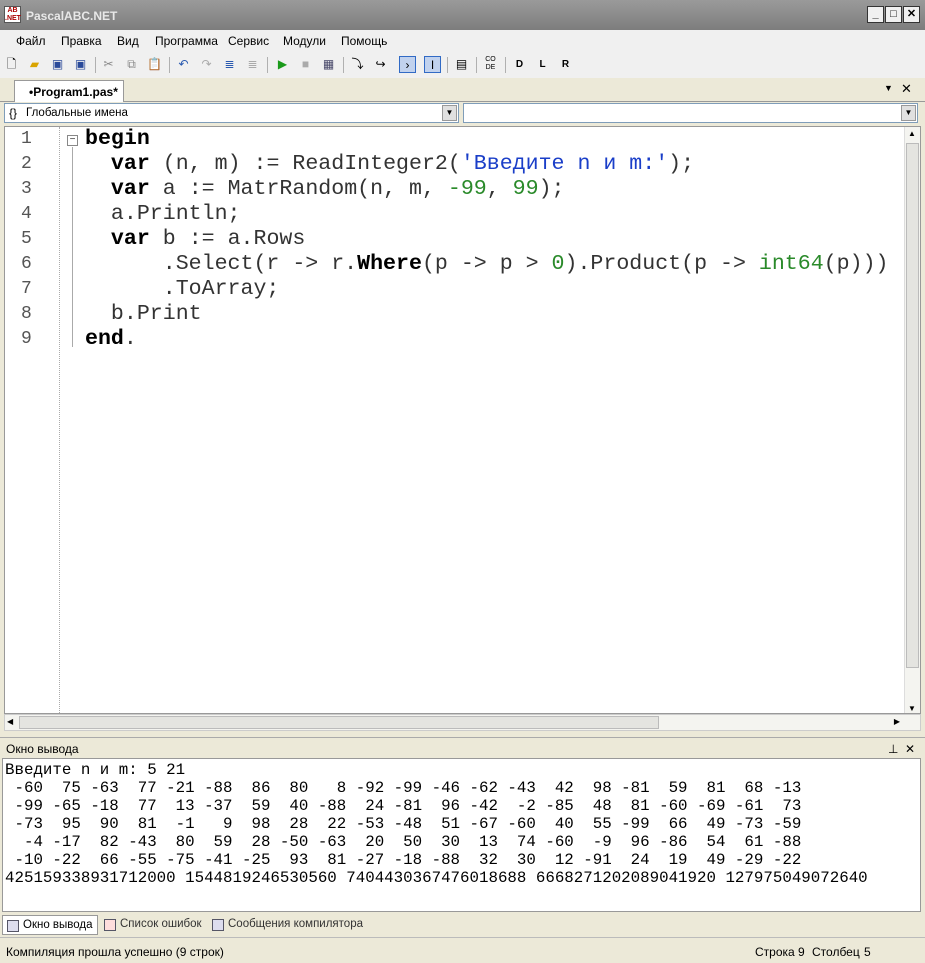  I want to click on output-panel-title: Окно вывода, so click(42, 749).